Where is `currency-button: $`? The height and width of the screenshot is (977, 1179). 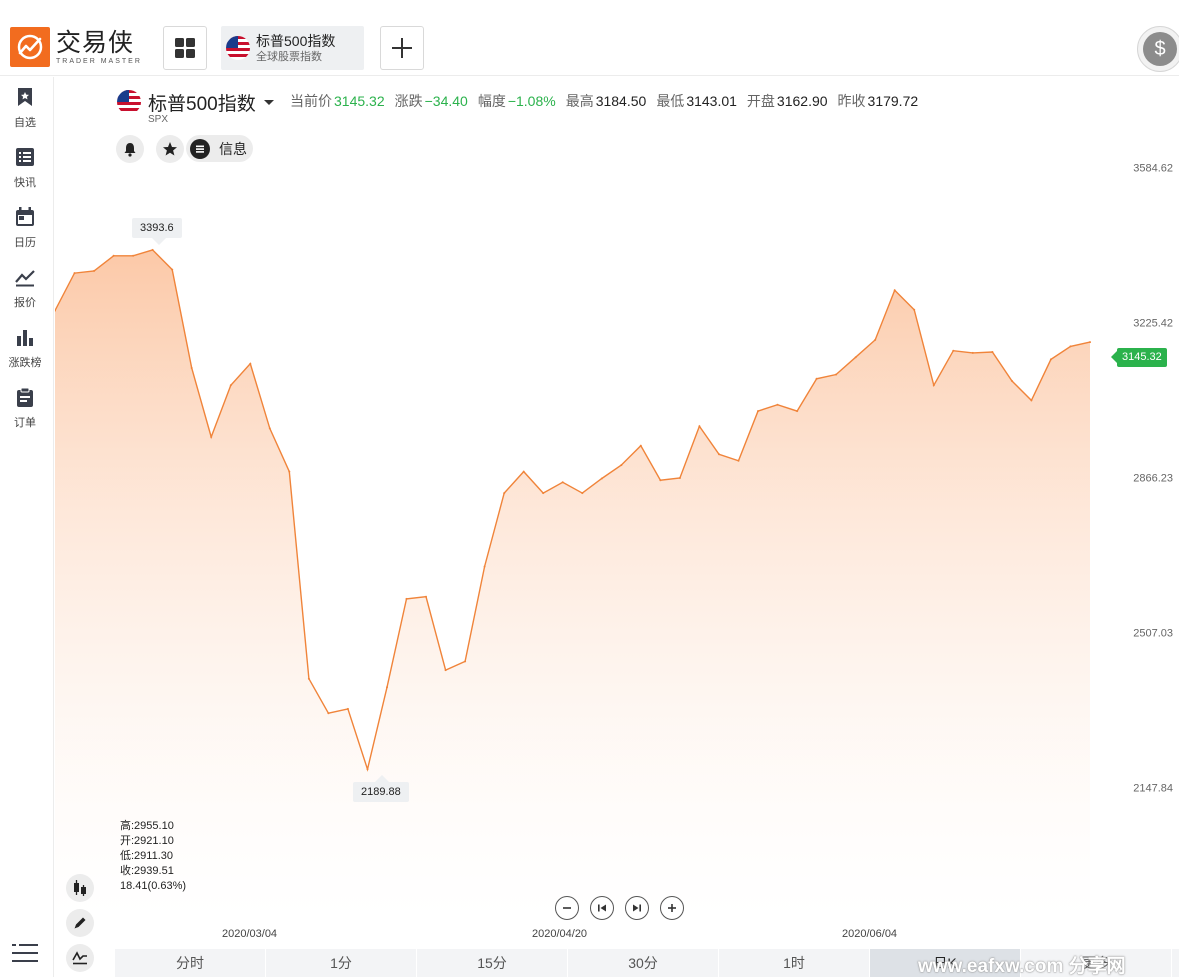 currency-button: $ is located at coordinates (1158, 49).